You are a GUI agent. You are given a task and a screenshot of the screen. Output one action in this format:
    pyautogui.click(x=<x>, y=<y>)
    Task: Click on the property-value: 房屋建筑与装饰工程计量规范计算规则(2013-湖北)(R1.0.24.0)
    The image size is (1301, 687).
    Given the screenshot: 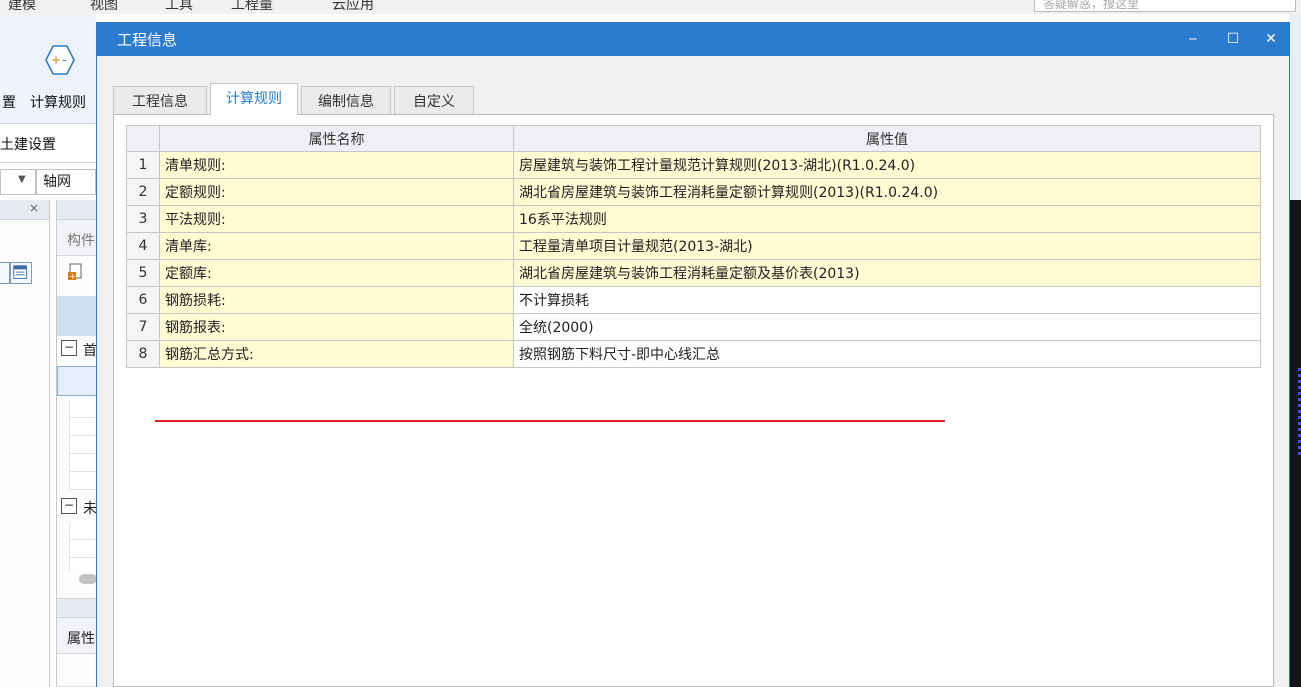 What is the action you would take?
    pyautogui.click(x=887, y=165)
    